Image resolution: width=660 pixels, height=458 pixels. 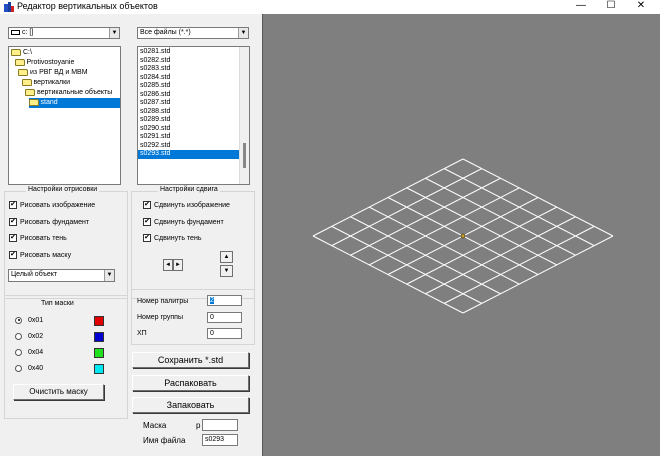 I want to click on mask-radio: 0x40, so click(x=29, y=369).